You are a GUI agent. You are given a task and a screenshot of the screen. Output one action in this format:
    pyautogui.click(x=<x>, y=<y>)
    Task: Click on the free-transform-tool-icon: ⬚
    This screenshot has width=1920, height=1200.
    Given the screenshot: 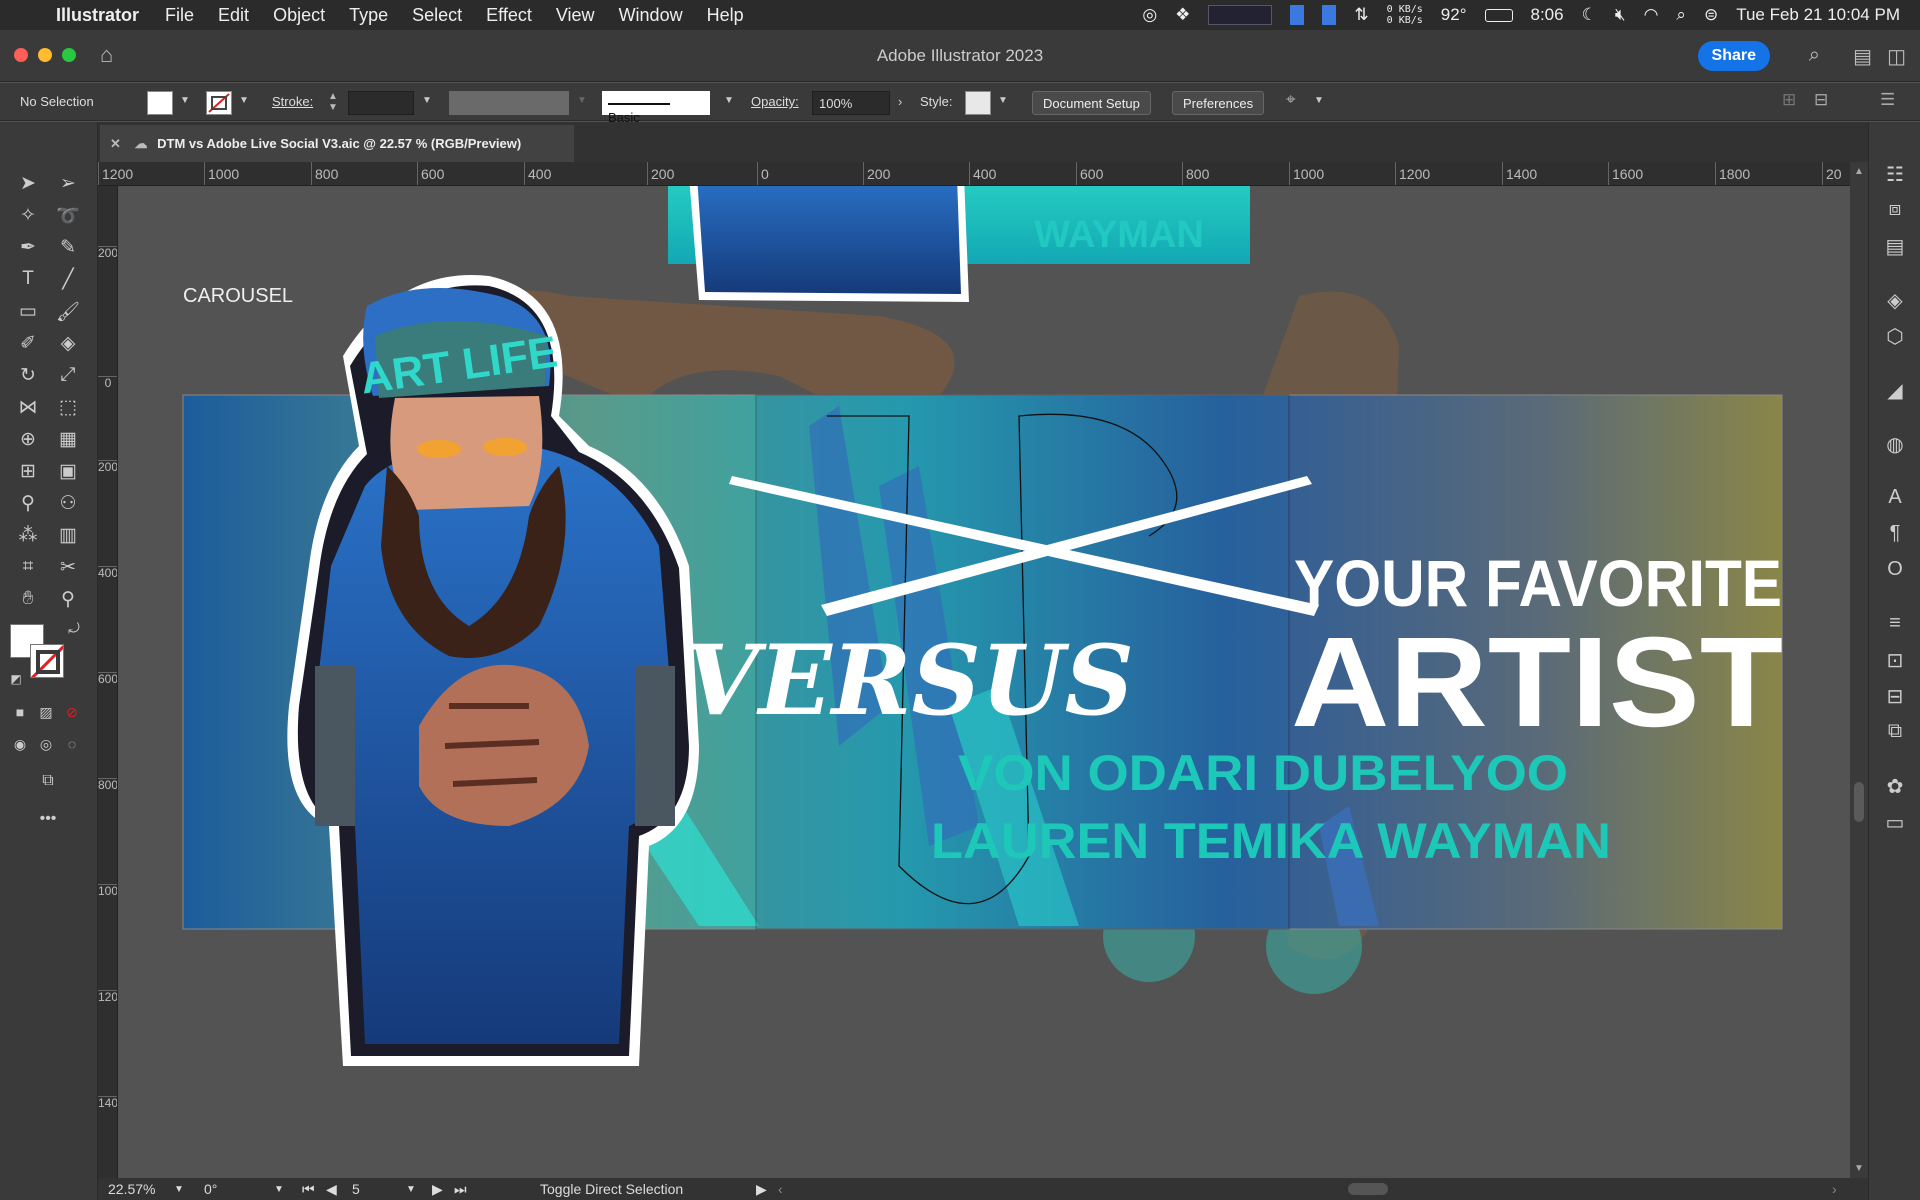 What is the action you would take?
    pyautogui.click(x=68, y=407)
    